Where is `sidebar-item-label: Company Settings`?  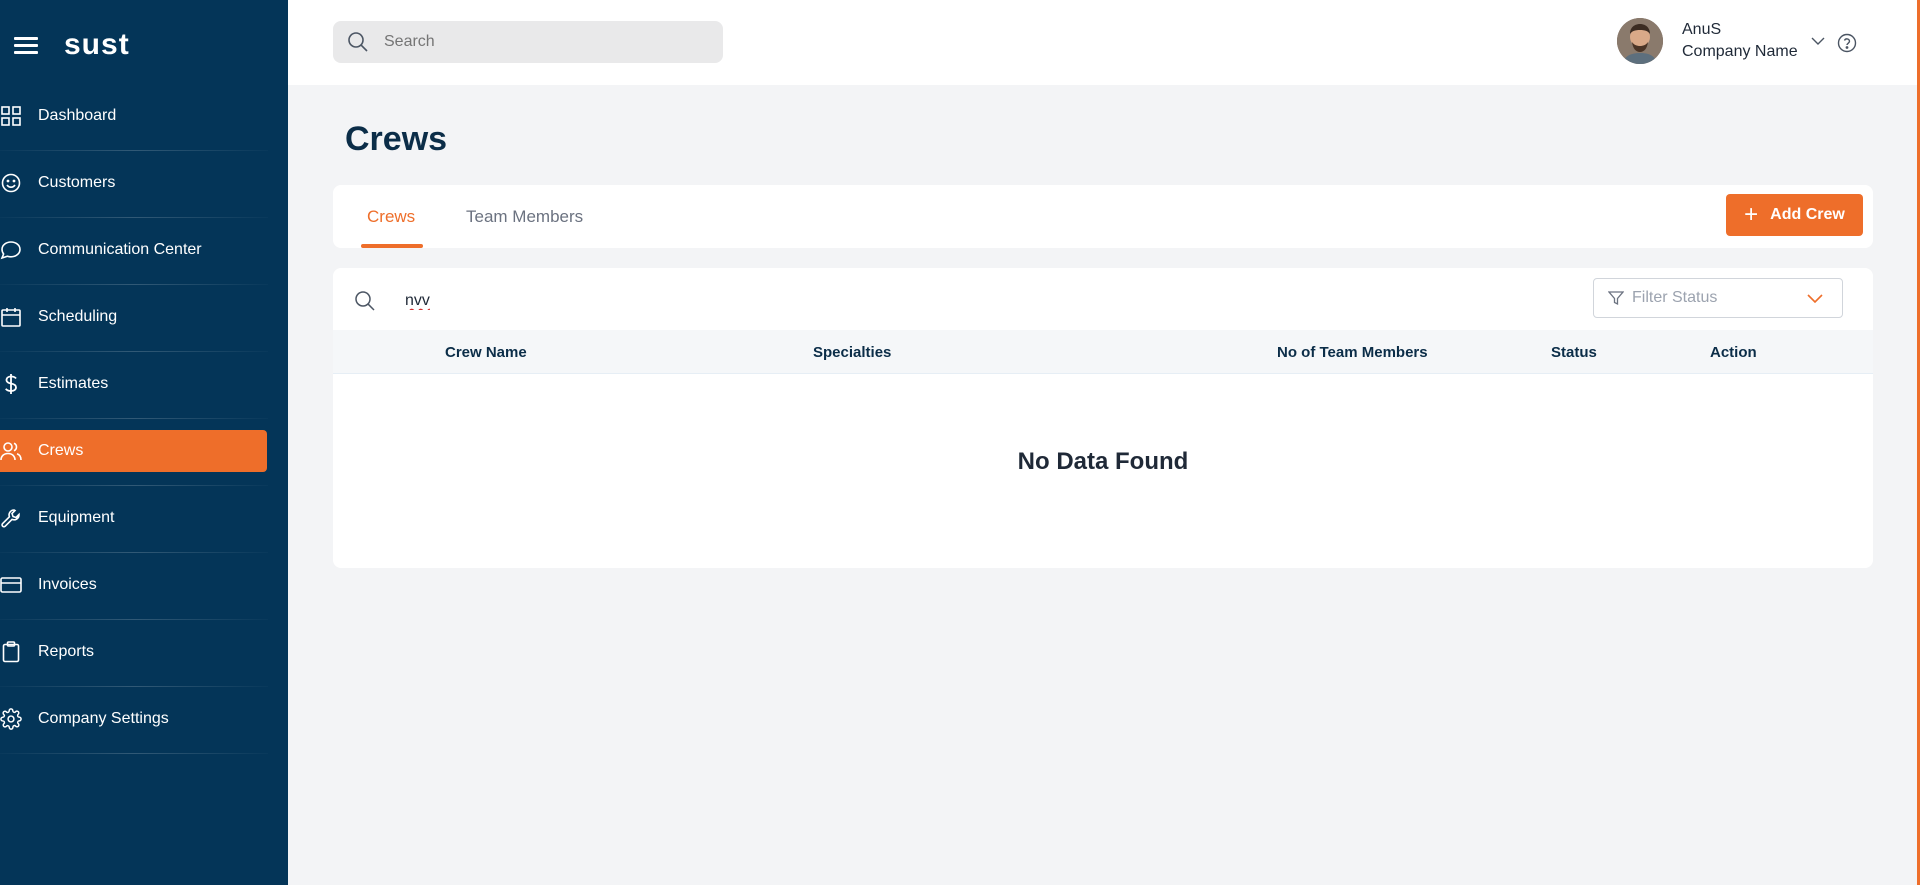
sidebar-item-label: Company Settings is located at coordinates (103, 718).